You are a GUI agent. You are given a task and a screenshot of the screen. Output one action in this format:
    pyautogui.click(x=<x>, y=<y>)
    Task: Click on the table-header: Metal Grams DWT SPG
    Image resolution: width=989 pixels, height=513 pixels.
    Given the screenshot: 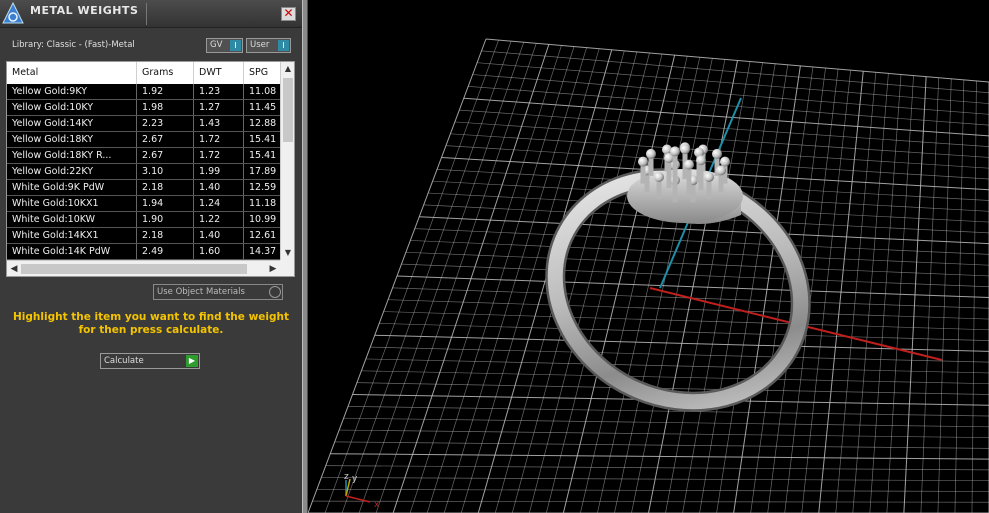 What is the action you would take?
    pyautogui.click(x=150, y=73)
    